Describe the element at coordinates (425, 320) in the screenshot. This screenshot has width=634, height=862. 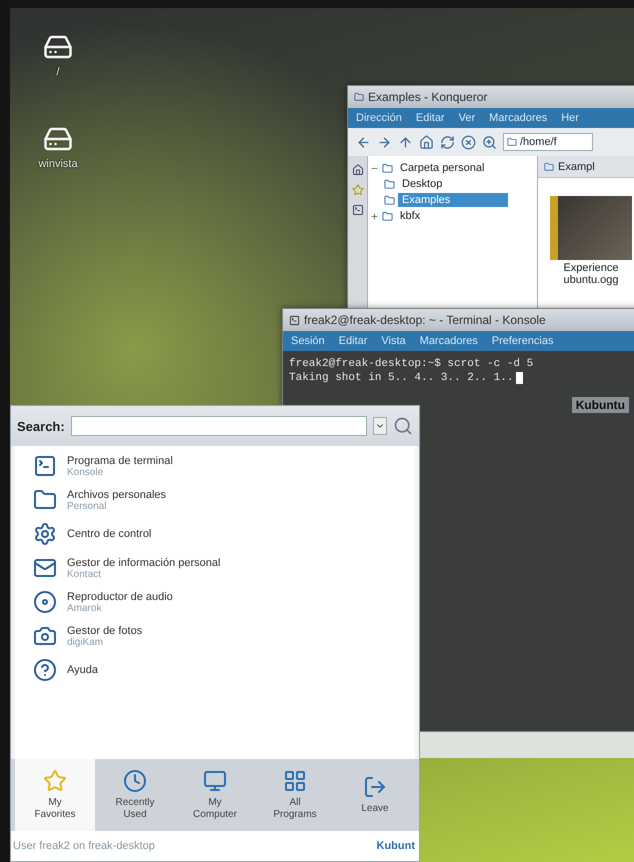
I see `window-title: freak2@freak-desktop: ~ - Terminal - Konsole` at that location.